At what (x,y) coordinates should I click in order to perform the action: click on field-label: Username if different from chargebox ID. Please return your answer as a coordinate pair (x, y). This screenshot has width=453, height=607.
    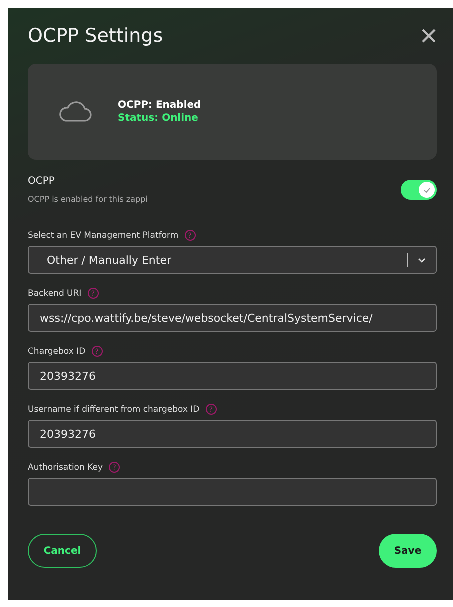
    Looking at the image, I should click on (114, 409).